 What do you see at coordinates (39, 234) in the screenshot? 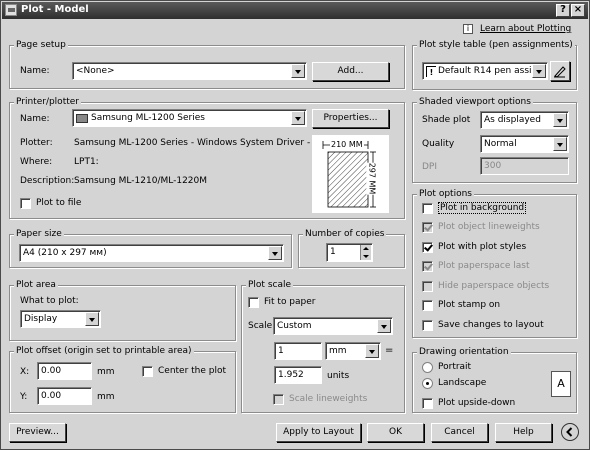
I see `paper-size-label: Paper size` at bounding box center [39, 234].